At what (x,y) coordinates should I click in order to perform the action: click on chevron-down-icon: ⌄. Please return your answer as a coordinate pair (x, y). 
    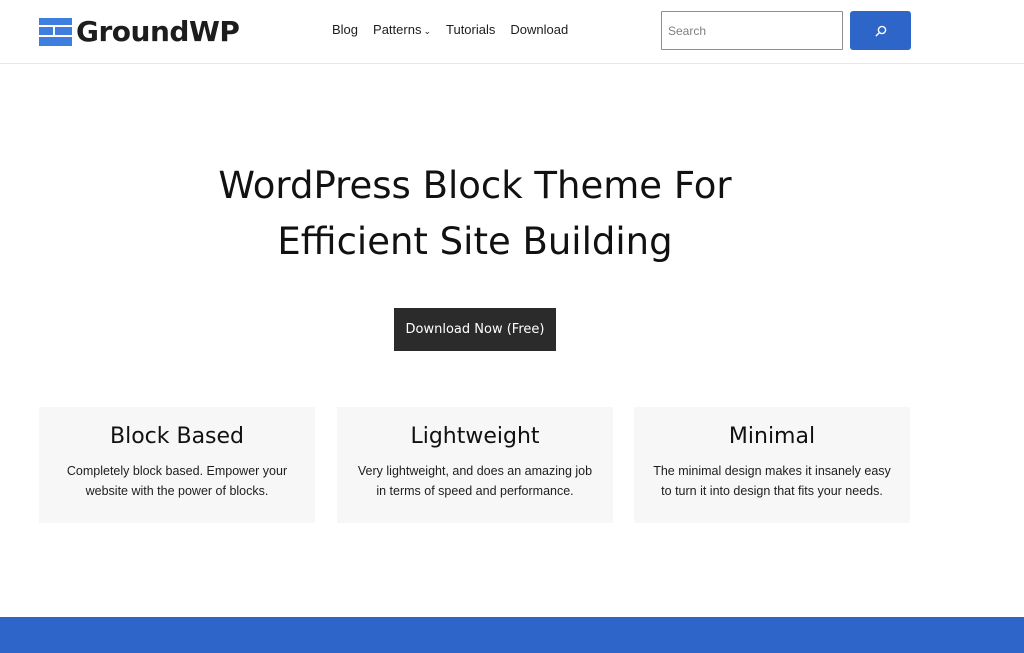
    Looking at the image, I should click on (427, 31).